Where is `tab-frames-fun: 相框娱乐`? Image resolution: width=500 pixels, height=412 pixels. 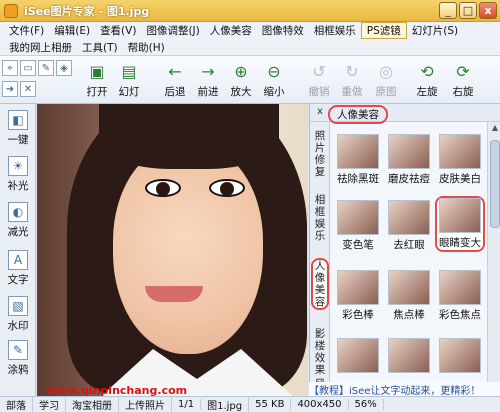 tab-frames-fun: 相框娱乐 is located at coordinates (320, 218).